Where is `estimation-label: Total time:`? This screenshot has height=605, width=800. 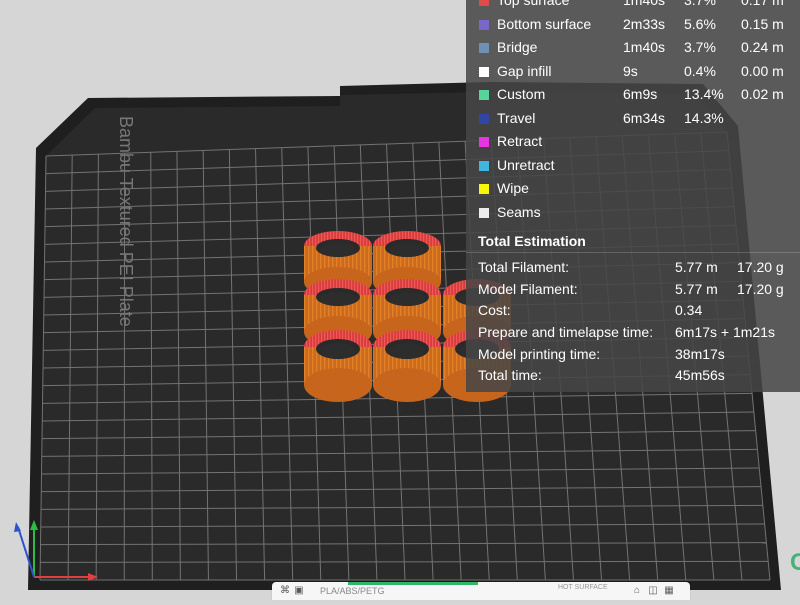 estimation-label: Total time: is located at coordinates (510, 376).